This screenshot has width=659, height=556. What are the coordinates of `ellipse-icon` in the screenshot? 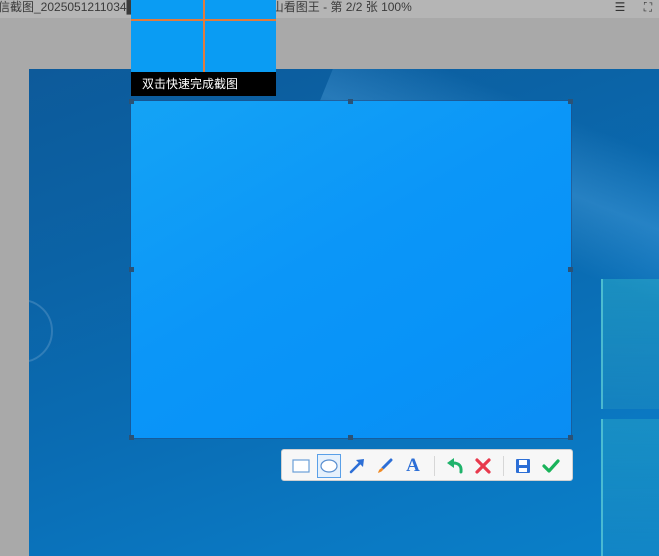 It's located at (329, 466).